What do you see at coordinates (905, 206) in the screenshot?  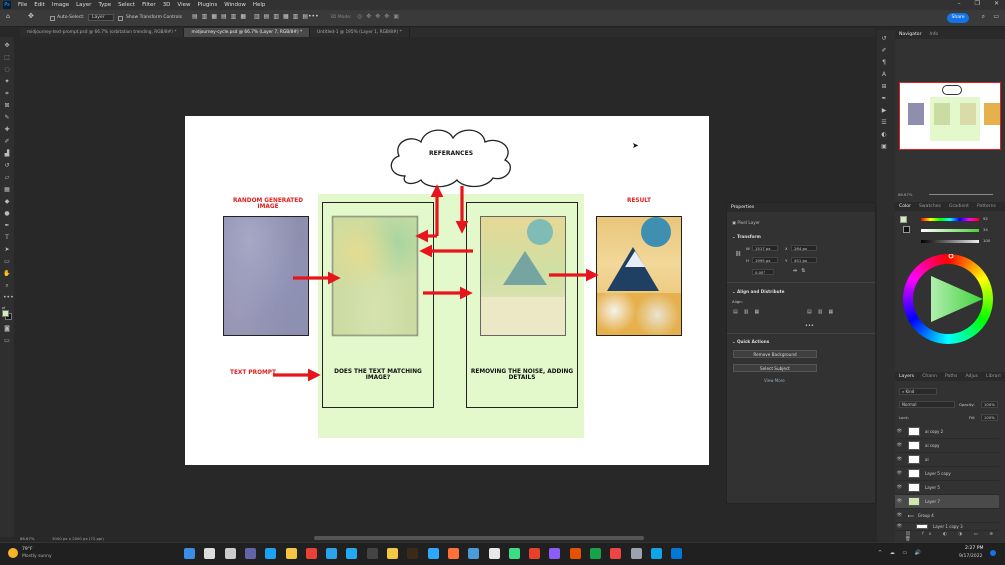 I see `tab-color: Color` at bounding box center [905, 206].